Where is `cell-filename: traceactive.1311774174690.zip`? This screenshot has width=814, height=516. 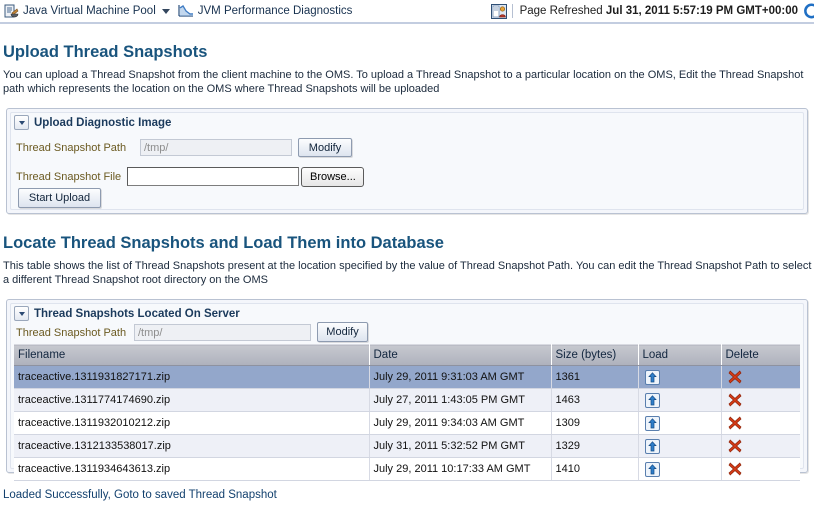 cell-filename: traceactive.1311774174690.zip is located at coordinates (192, 400).